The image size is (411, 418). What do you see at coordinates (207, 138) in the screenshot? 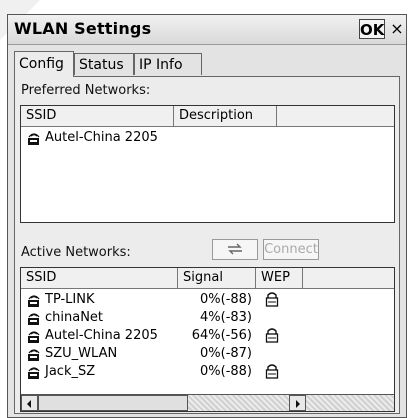
I see `list-item: Autel-China 2205` at bounding box center [207, 138].